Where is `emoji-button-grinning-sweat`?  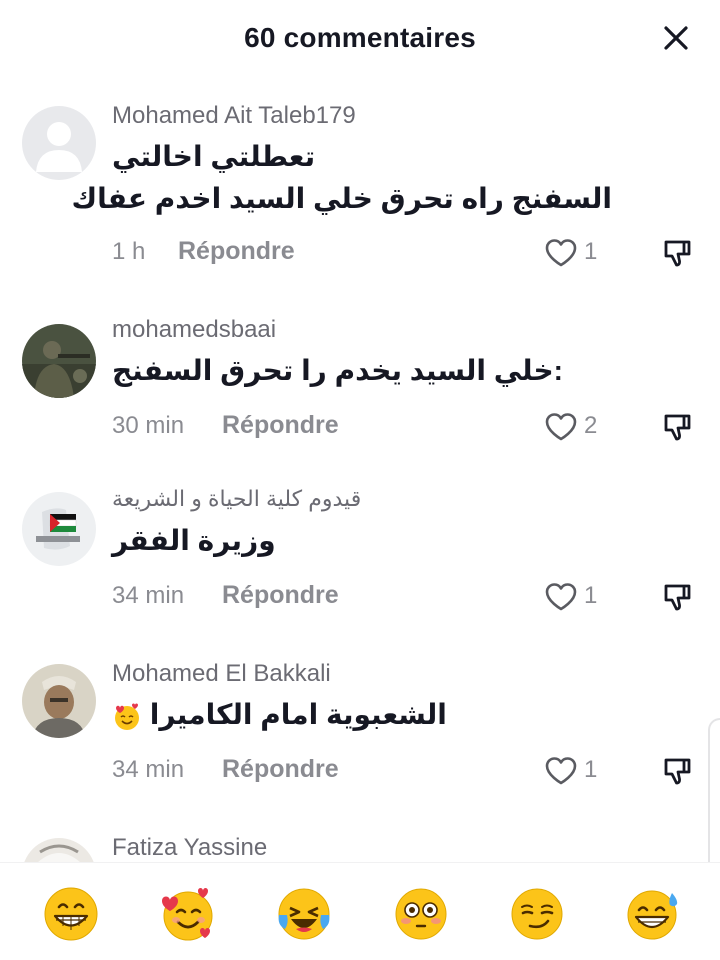 emoji-button-grinning-sweat is located at coordinates (653, 914).